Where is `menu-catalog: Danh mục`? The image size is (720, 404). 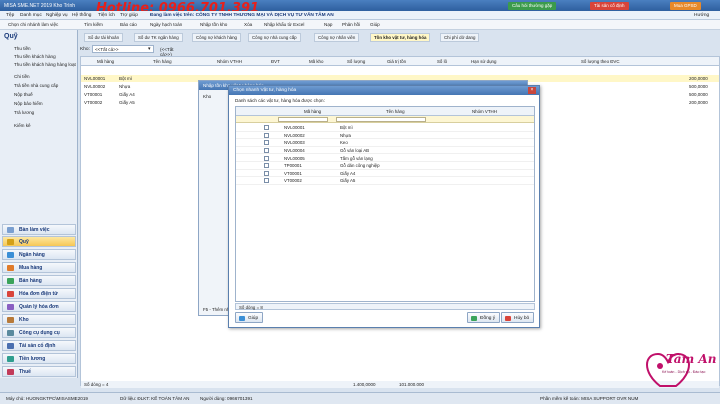 menu-catalog: Danh mục is located at coordinates (31, 15).